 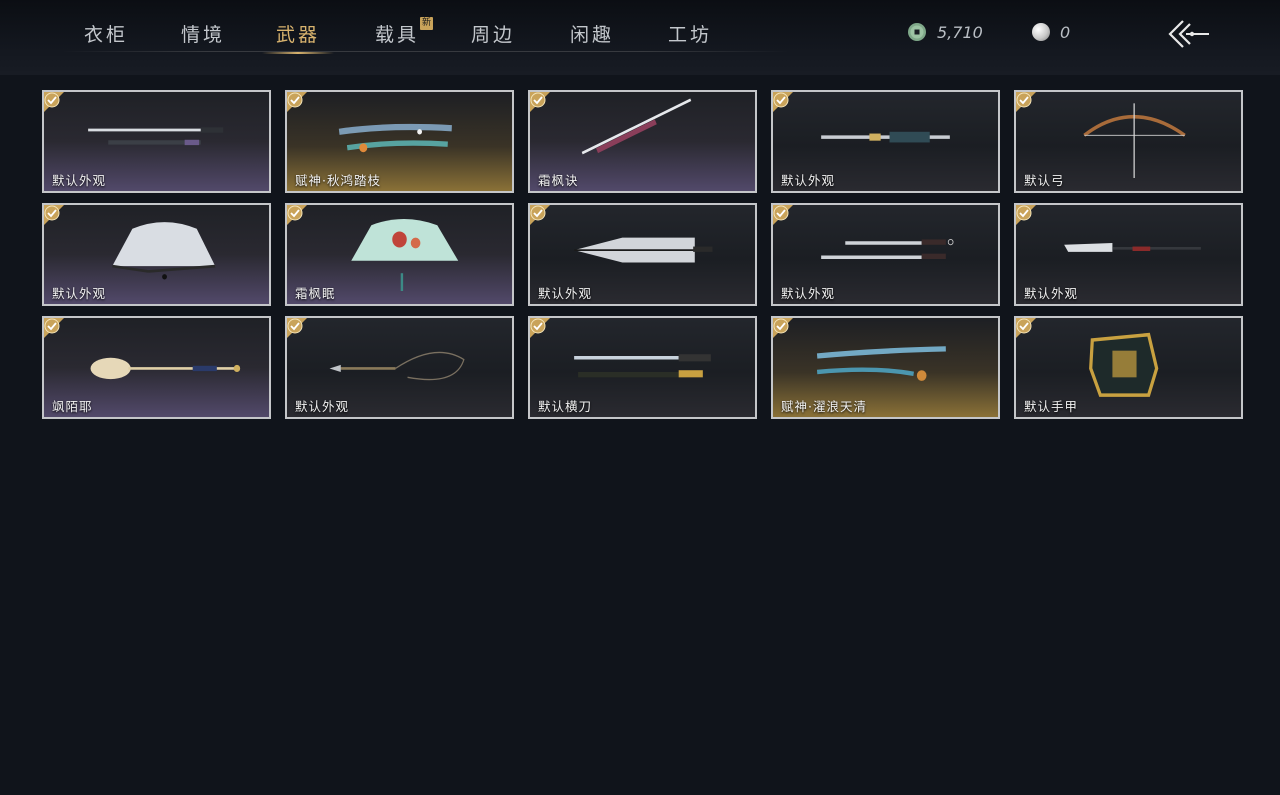 I want to click on new-badge: 新, so click(x=427, y=23).